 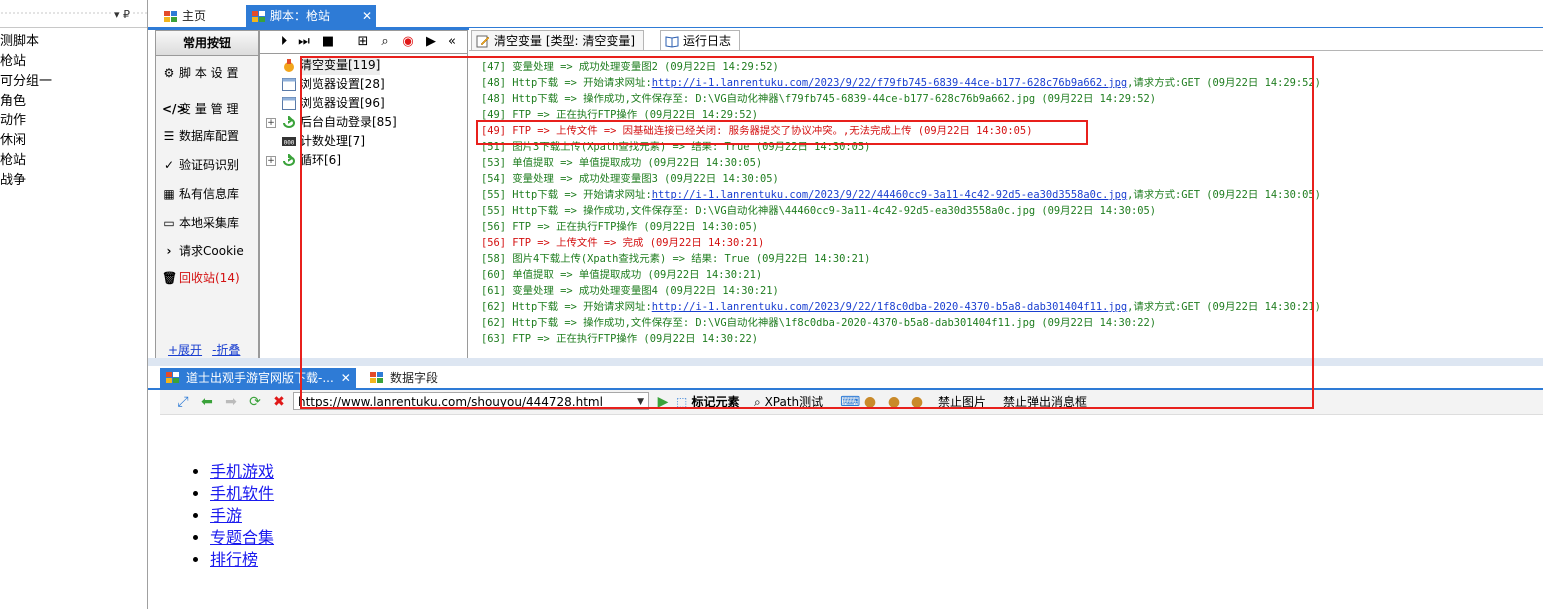 What do you see at coordinates (348, 122) in the screenshot?
I see `tree-node-label: 后台自动登录[85]` at bounding box center [348, 122].